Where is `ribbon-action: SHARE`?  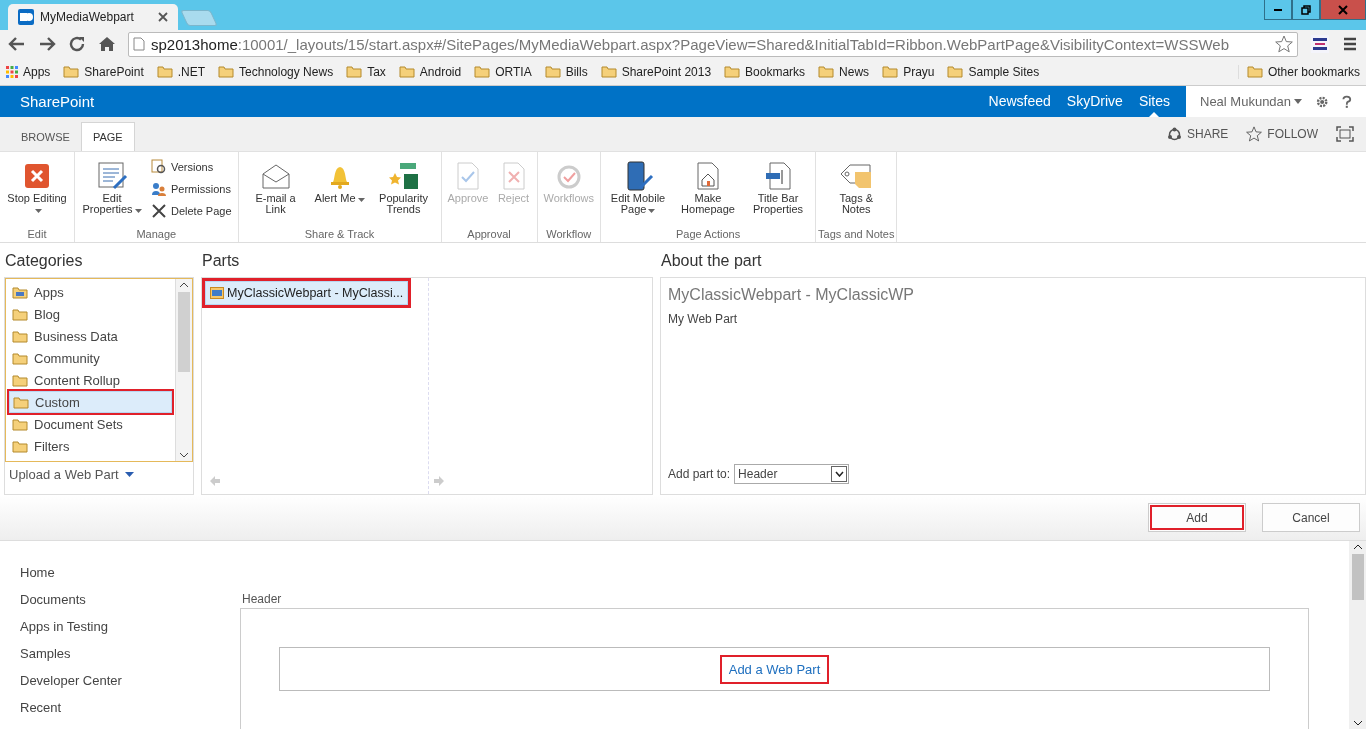
ribbon-action: SHARE is located at coordinates (1198, 134).